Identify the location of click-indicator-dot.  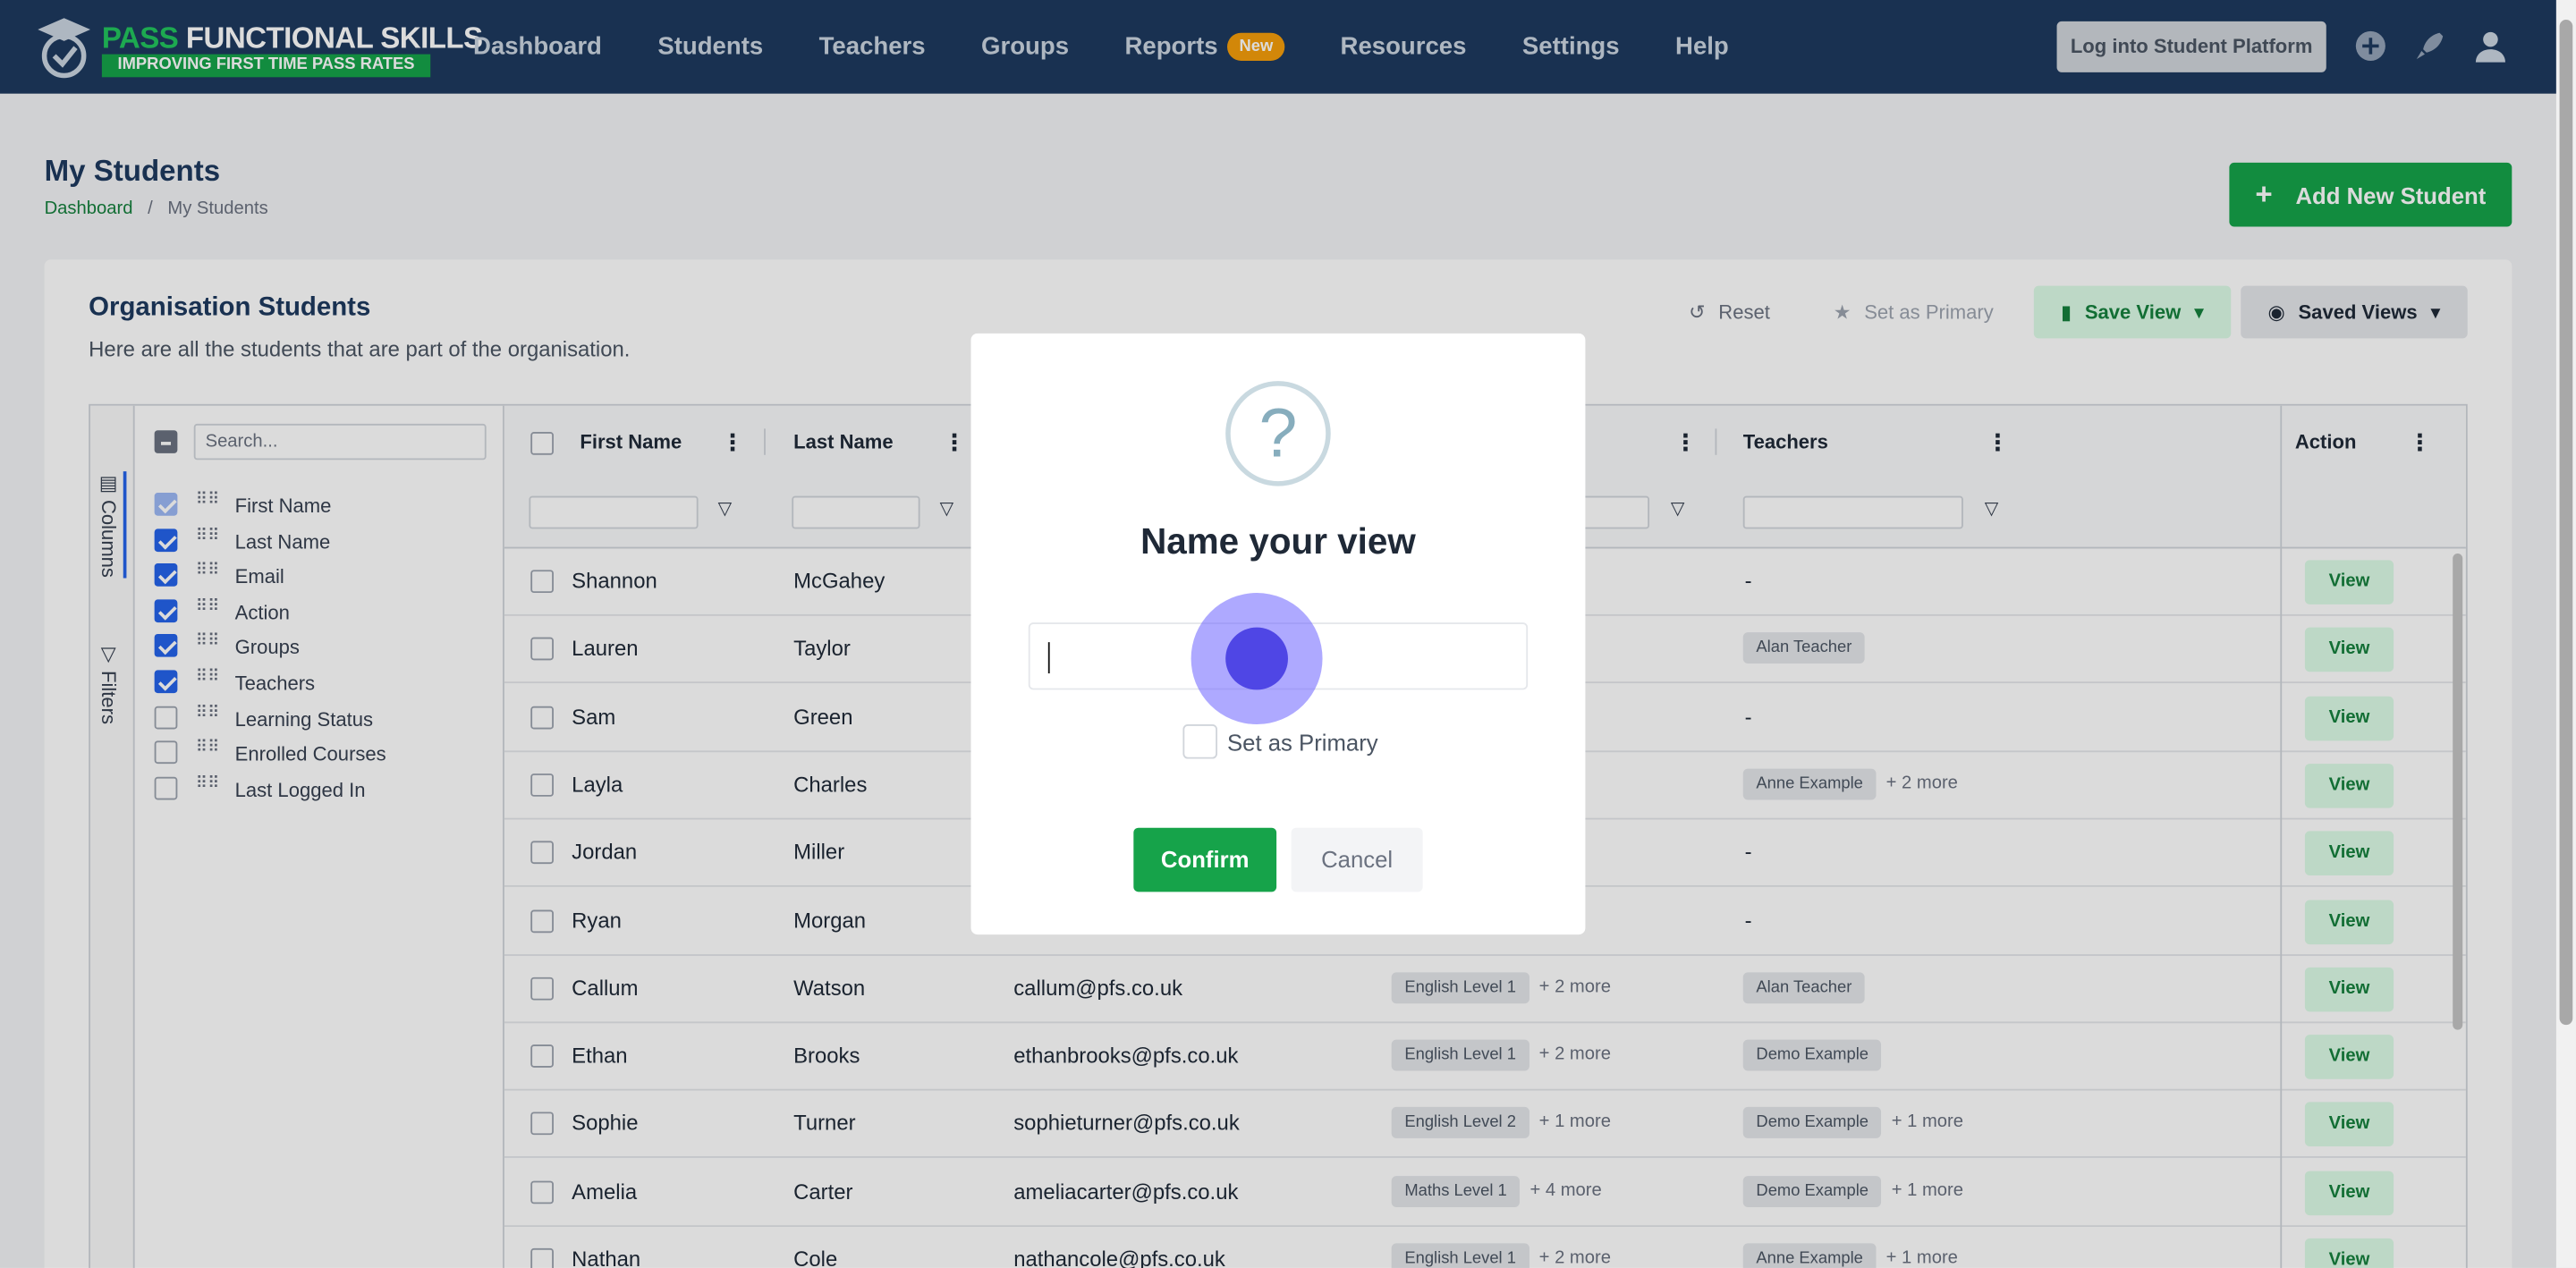
(1256, 658).